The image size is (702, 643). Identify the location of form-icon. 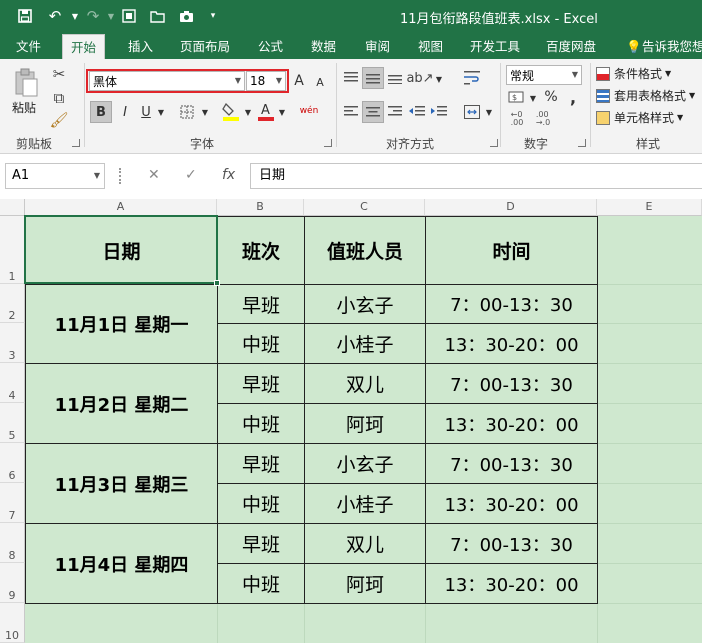
(129, 16).